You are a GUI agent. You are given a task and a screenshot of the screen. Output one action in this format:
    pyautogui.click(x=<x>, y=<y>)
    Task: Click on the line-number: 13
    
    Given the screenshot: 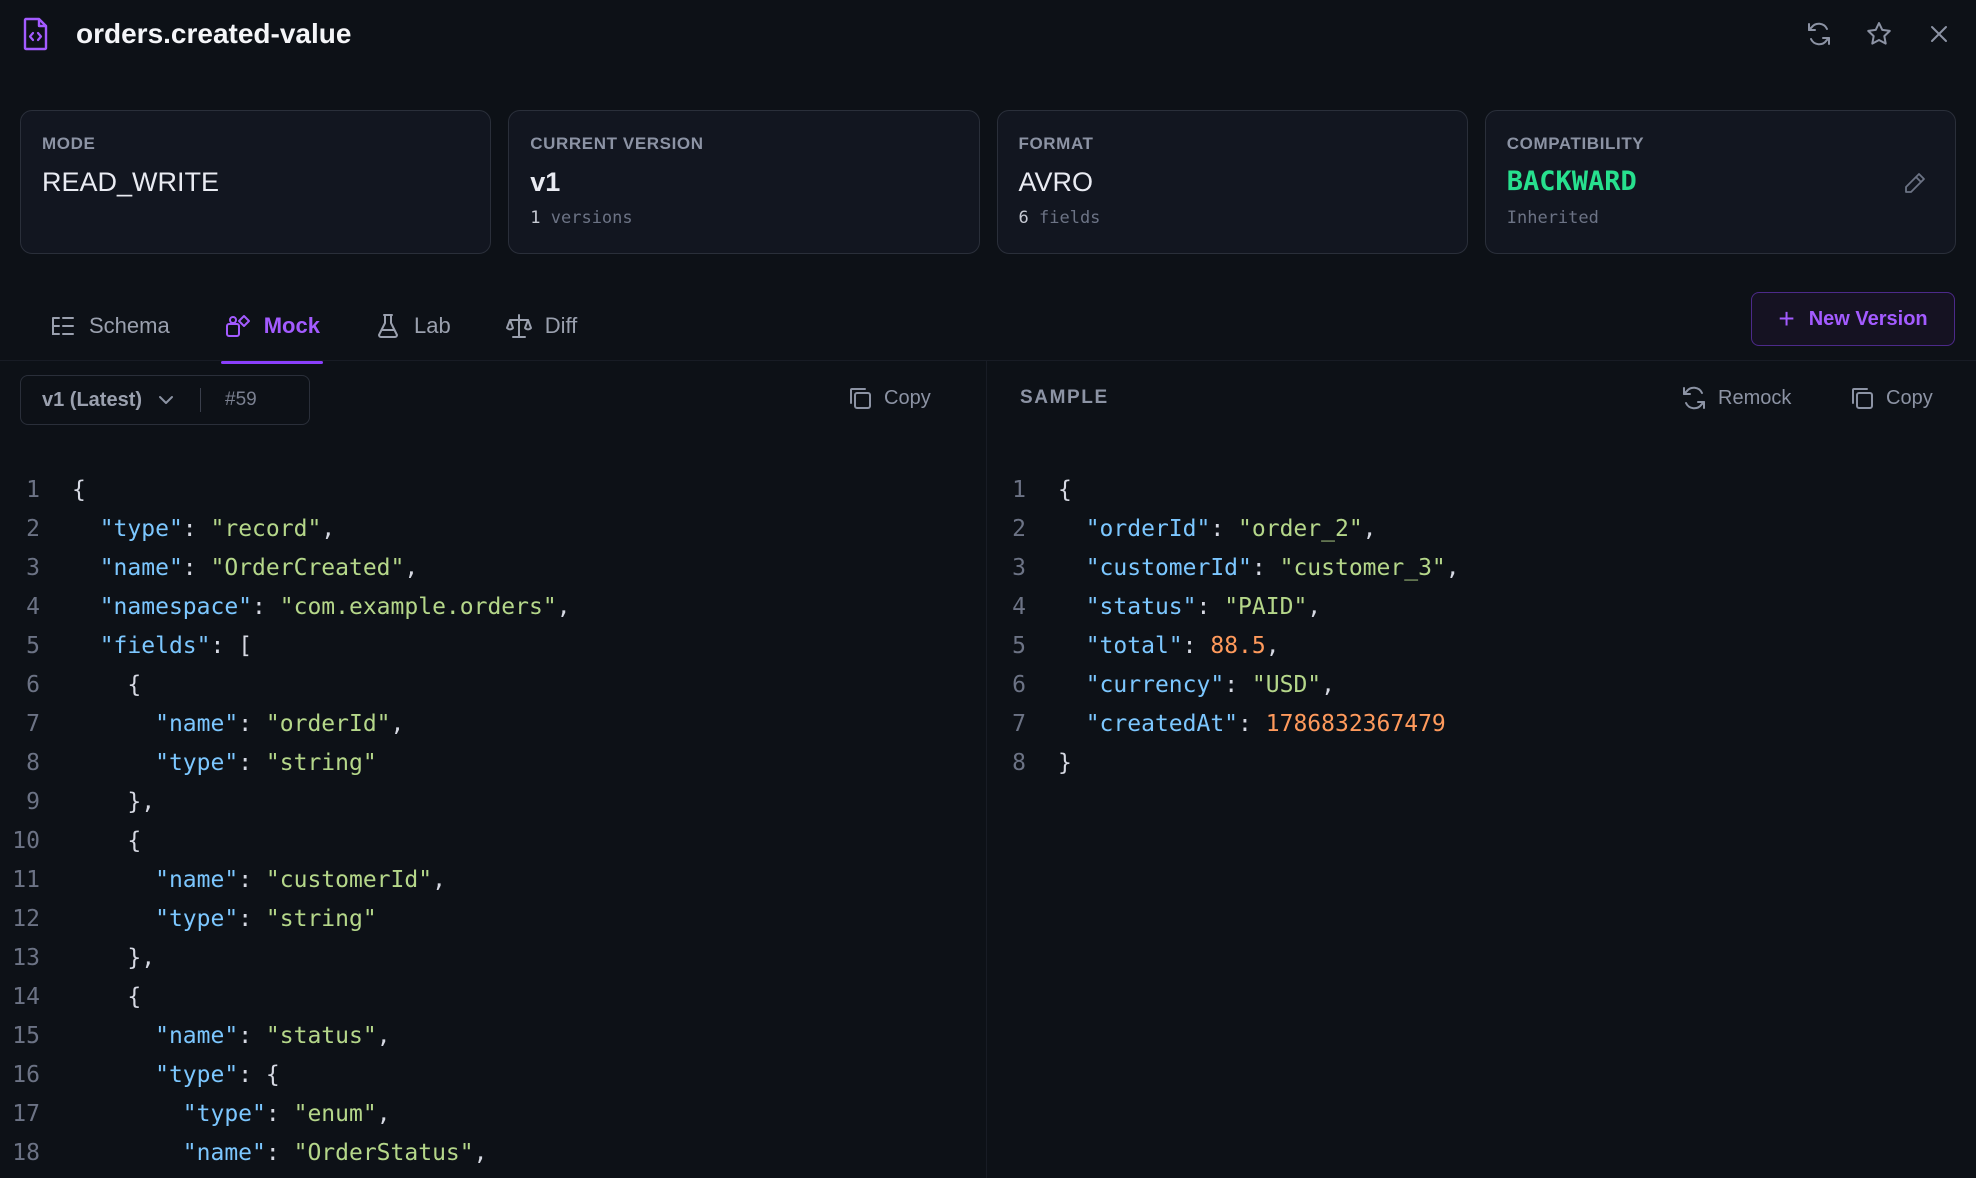 What is the action you would take?
    pyautogui.click(x=26, y=958)
    